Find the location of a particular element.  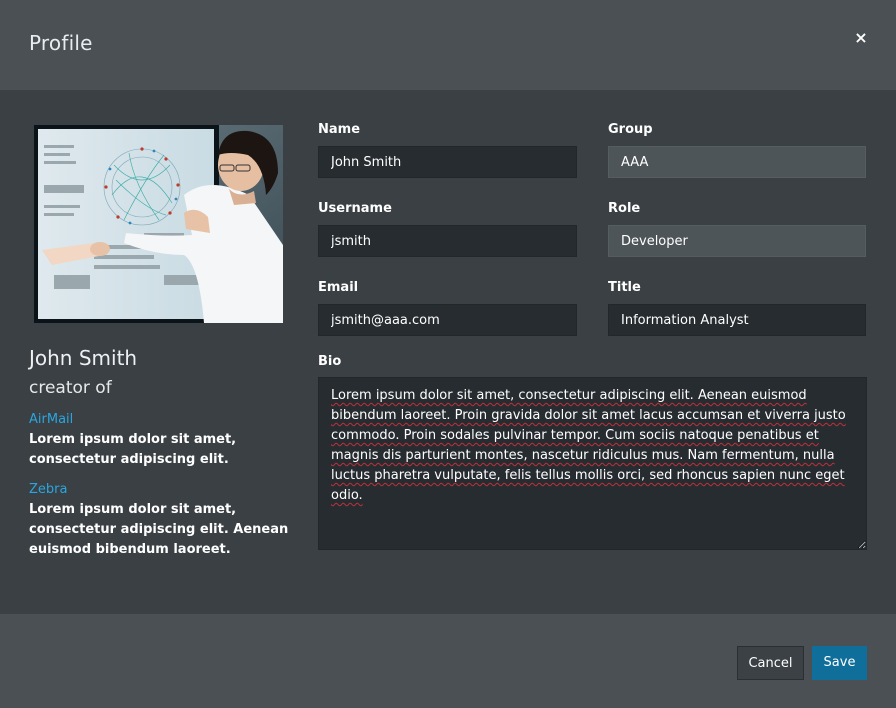

bio-label: Bio is located at coordinates (330, 361).